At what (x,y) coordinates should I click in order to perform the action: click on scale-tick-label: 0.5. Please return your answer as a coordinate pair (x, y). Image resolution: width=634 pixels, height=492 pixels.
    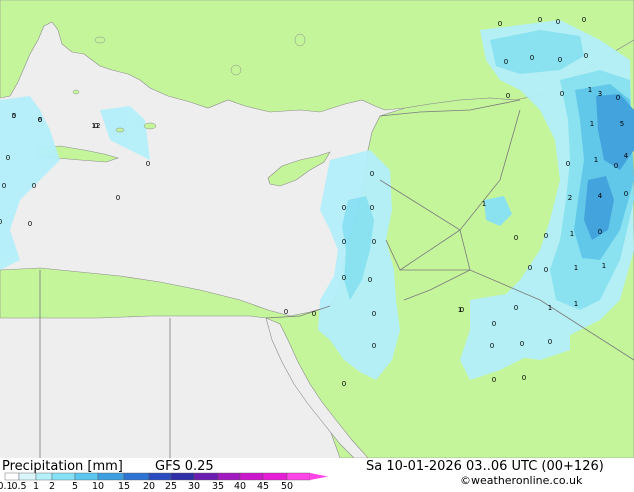
    Looking at the image, I should click on (19, 486).